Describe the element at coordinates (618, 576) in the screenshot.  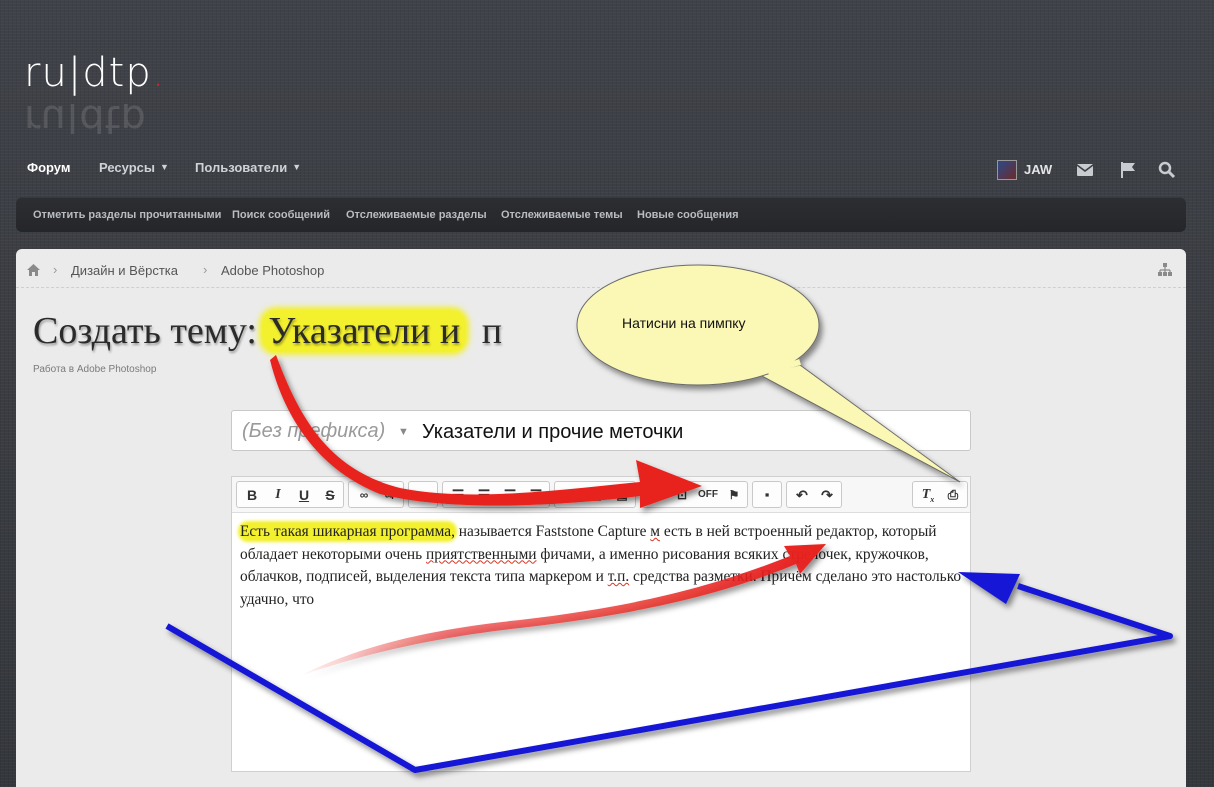
I see `editor-text-misspelled-3: т.п.` at that location.